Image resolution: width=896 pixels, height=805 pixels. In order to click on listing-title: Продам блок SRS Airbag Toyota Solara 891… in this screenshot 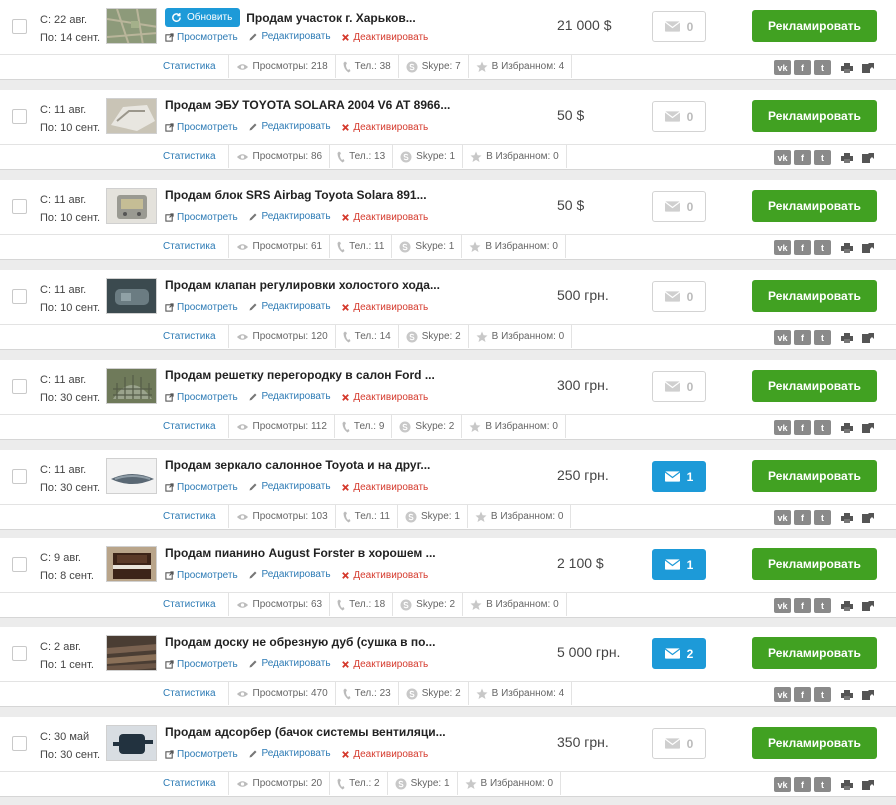, I will do `click(296, 195)`.